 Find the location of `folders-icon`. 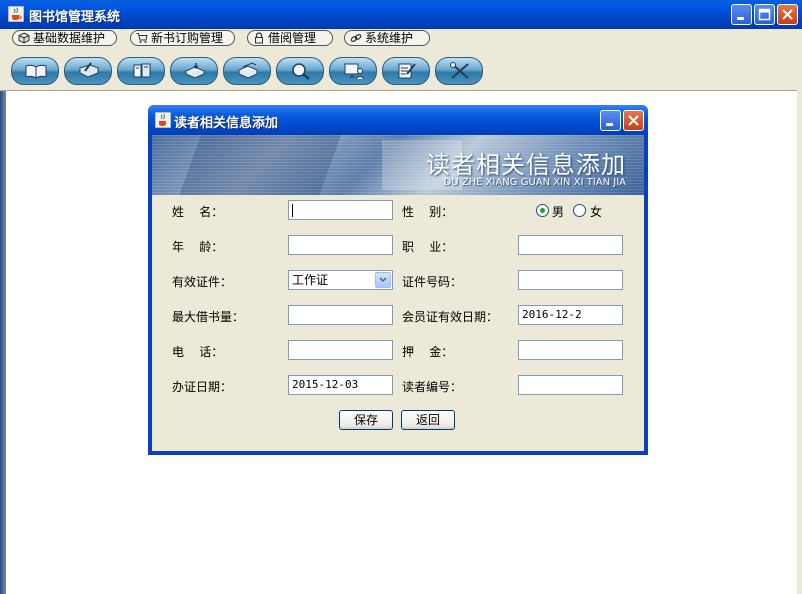

folders-icon is located at coordinates (142, 70).